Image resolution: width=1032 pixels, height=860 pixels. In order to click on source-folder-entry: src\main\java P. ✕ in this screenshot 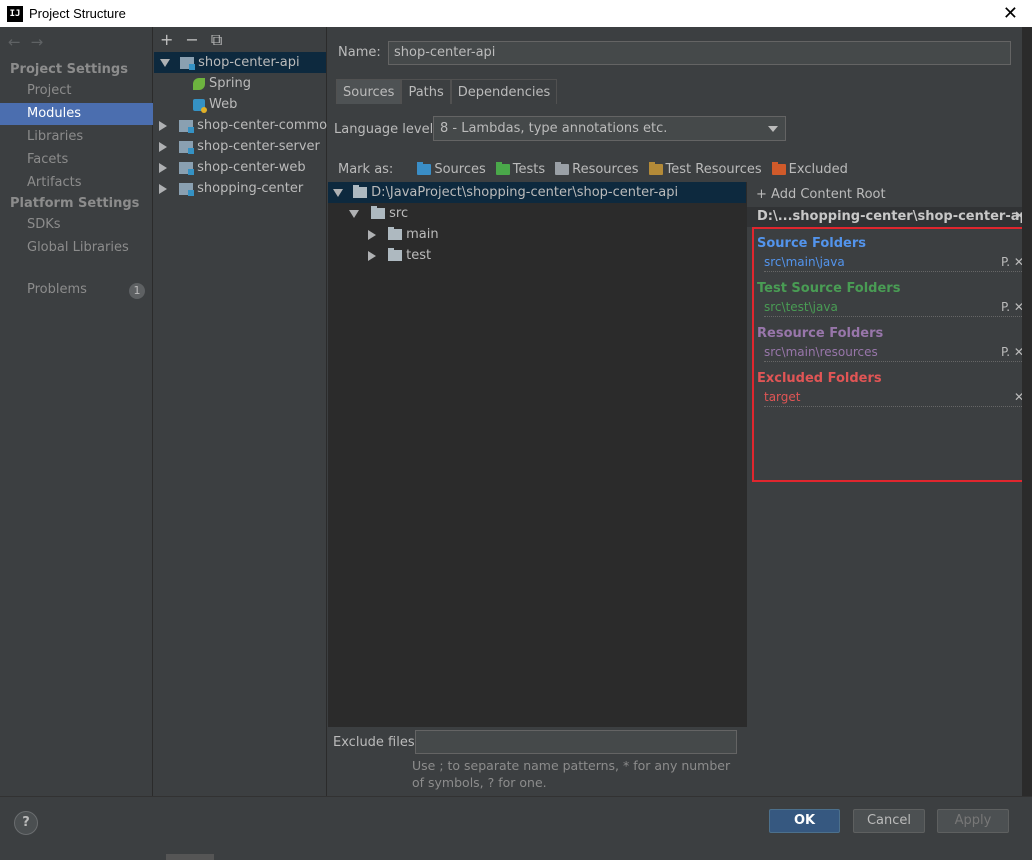, I will do `click(894, 263)`.